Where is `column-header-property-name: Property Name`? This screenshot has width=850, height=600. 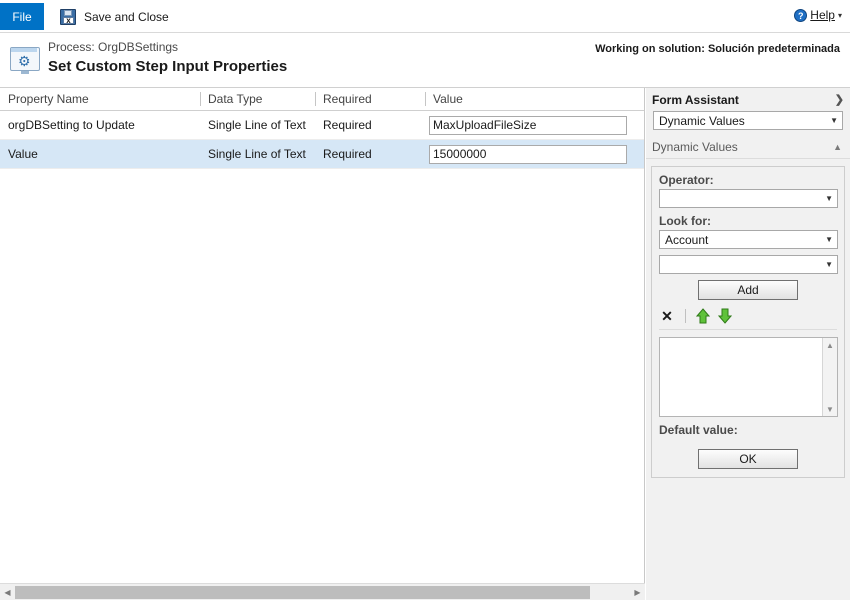
column-header-property-name: Property Name is located at coordinates (100, 99).